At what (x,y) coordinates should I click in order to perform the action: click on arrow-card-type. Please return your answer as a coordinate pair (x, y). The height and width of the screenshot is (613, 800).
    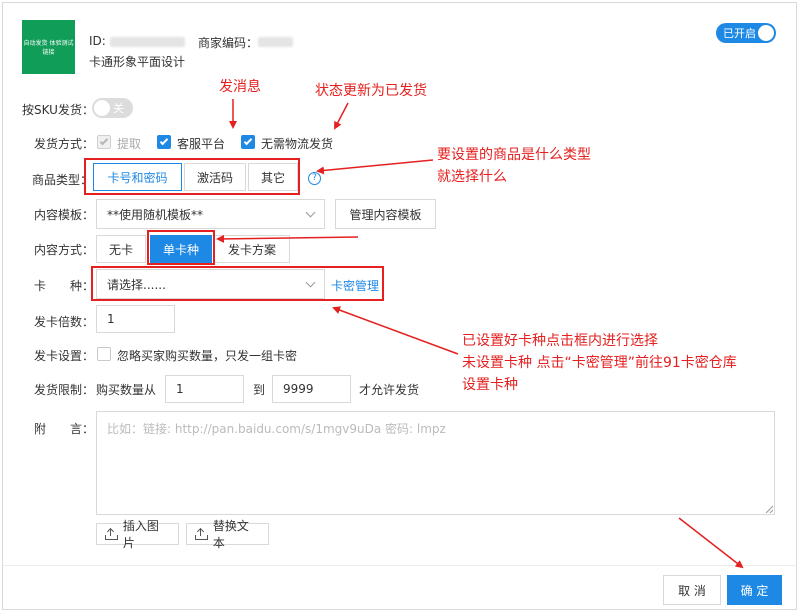
    Looking at the image, I should click on (395, 330).